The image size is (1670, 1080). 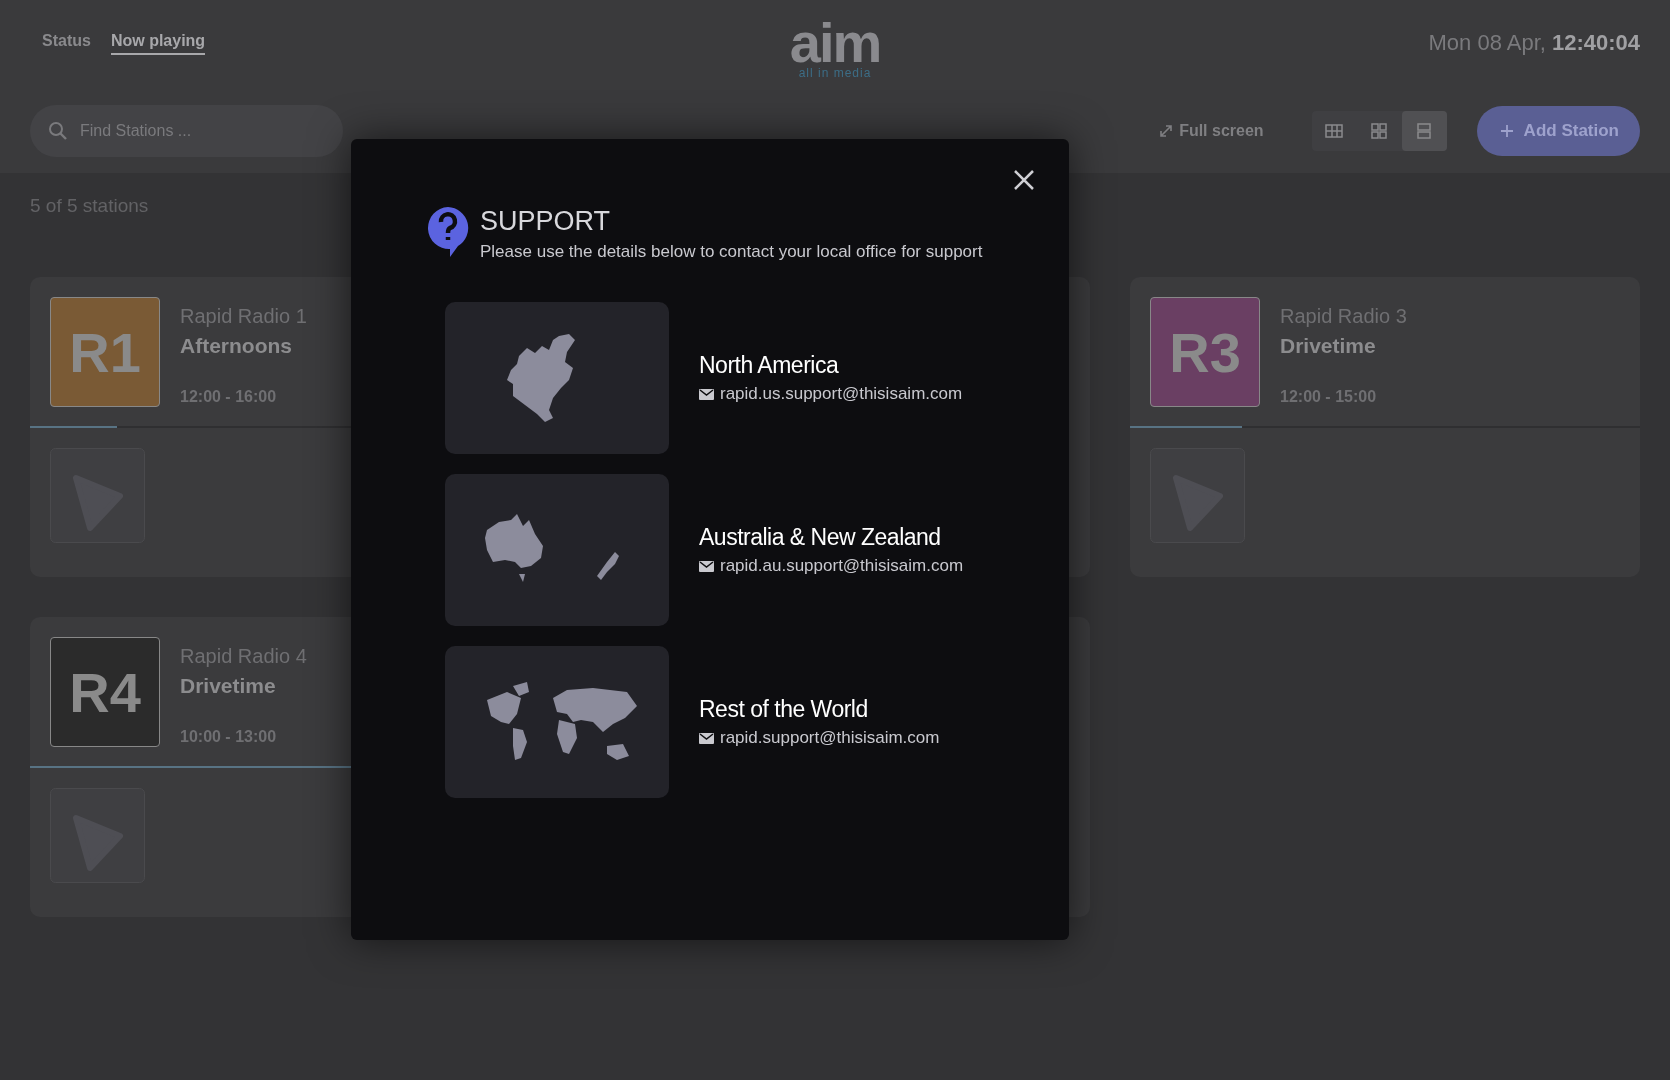 I want to click on station-logo: R1, so click(x=105, y=352).